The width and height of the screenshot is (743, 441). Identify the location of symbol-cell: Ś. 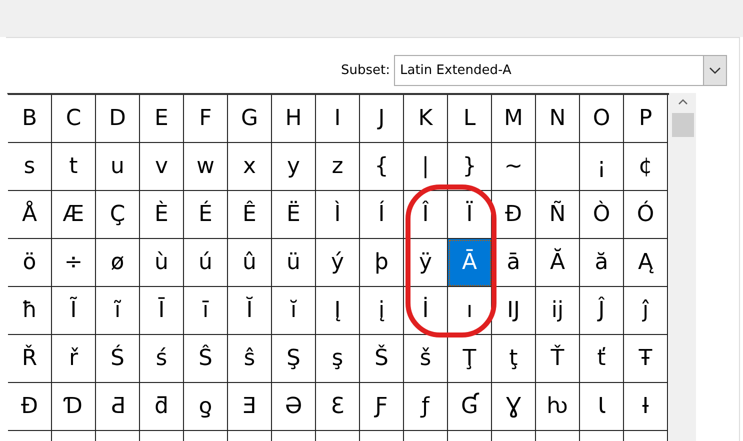
(118, 359).